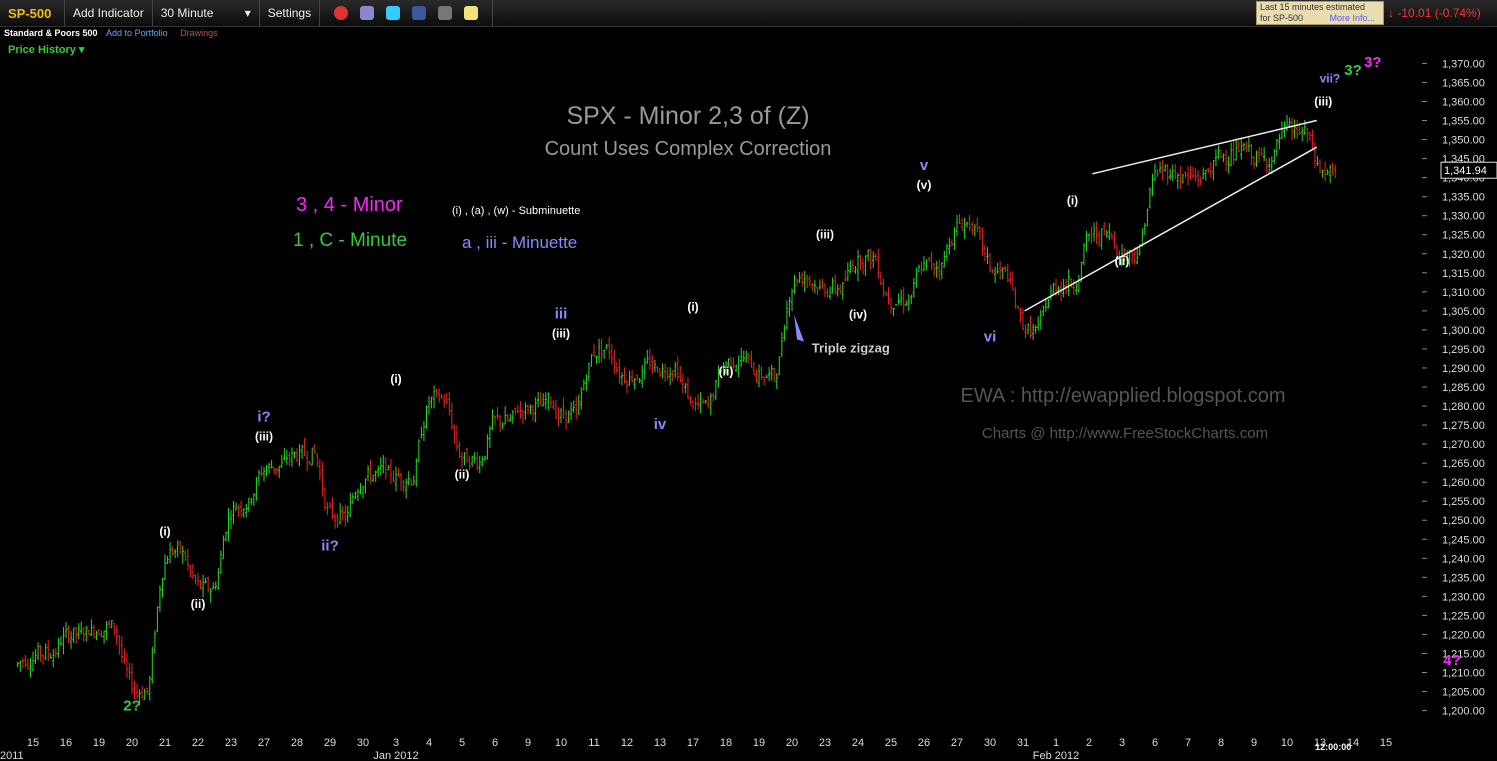 Image resolution: width=1497 pixels, height=761 pixels. I want to click on wave-label: ii?, so click(330, 546).